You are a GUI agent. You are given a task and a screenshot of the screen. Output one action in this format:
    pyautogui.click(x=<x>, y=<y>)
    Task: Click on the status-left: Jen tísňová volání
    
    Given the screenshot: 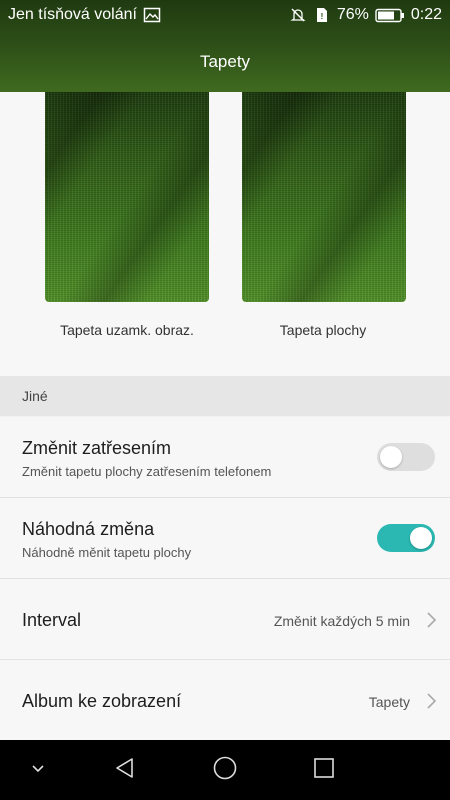 What is the action you would take?
    pyautogui.click(x=84, y=15)
    